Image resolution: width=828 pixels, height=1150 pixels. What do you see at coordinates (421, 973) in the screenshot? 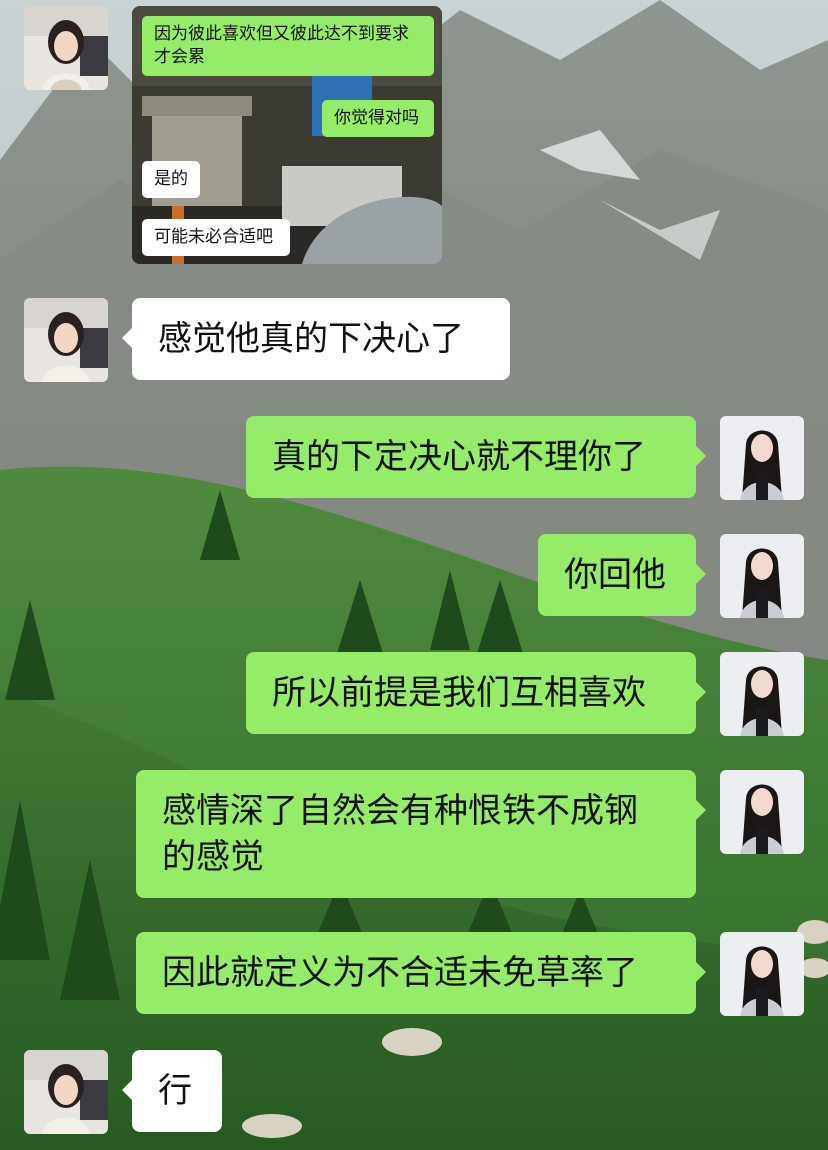
I see `sent-message-bubble: 因此就定义为不合适未免草率了` at bounding box center [421, 973].